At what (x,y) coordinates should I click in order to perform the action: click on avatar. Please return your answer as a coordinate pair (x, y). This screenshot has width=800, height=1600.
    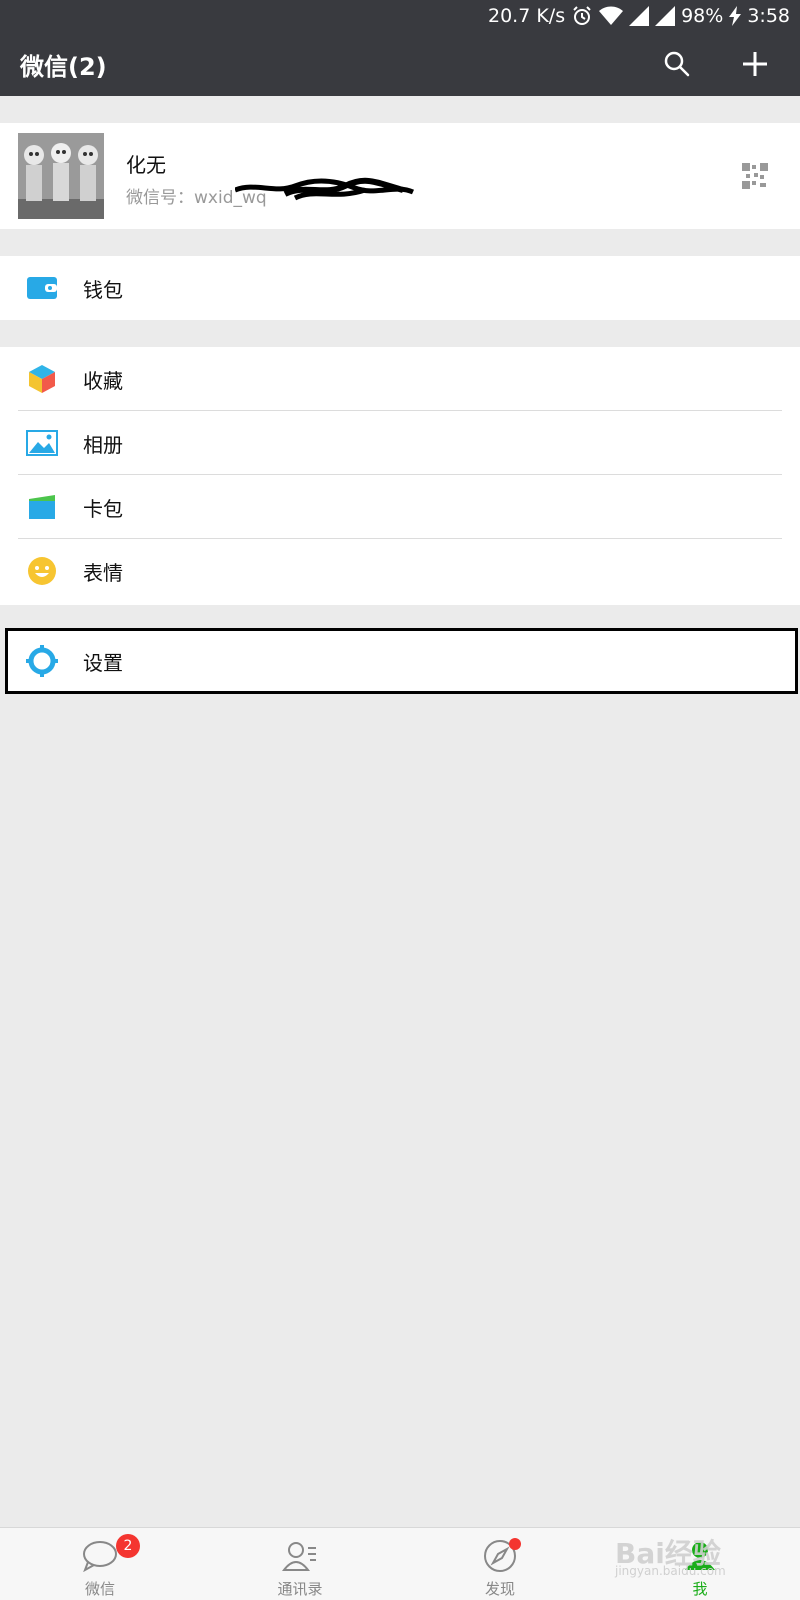
    Looking at the image, I should click on (61, 176).